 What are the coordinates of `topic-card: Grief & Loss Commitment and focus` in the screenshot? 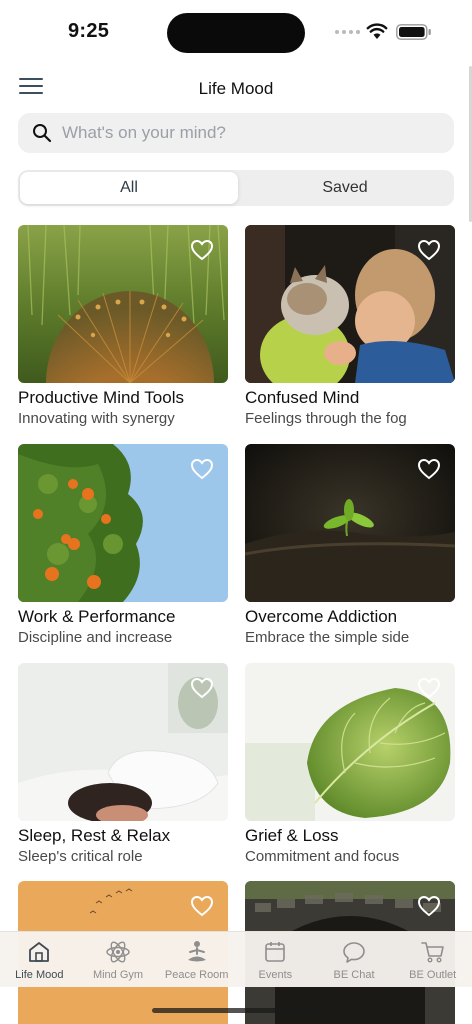 It's located at (350, 764).